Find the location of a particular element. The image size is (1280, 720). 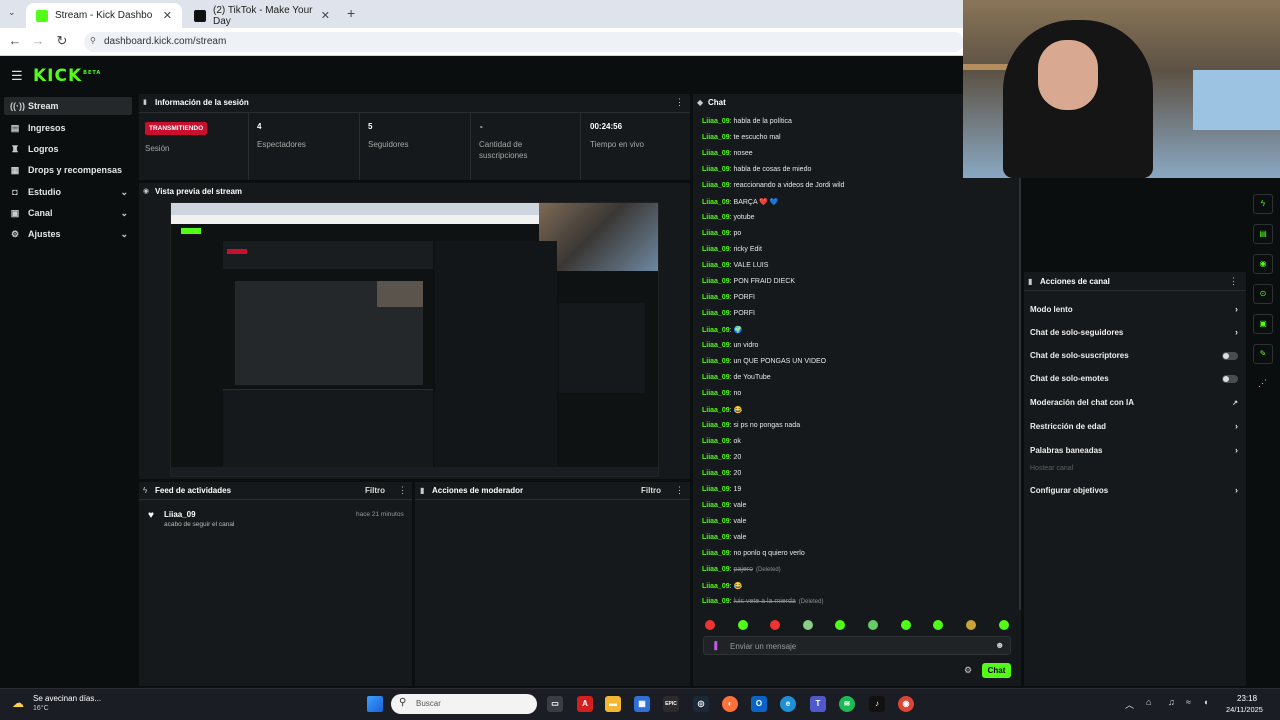

chat-message: Liiaa_09: vale is located at coordinates (724, 537).